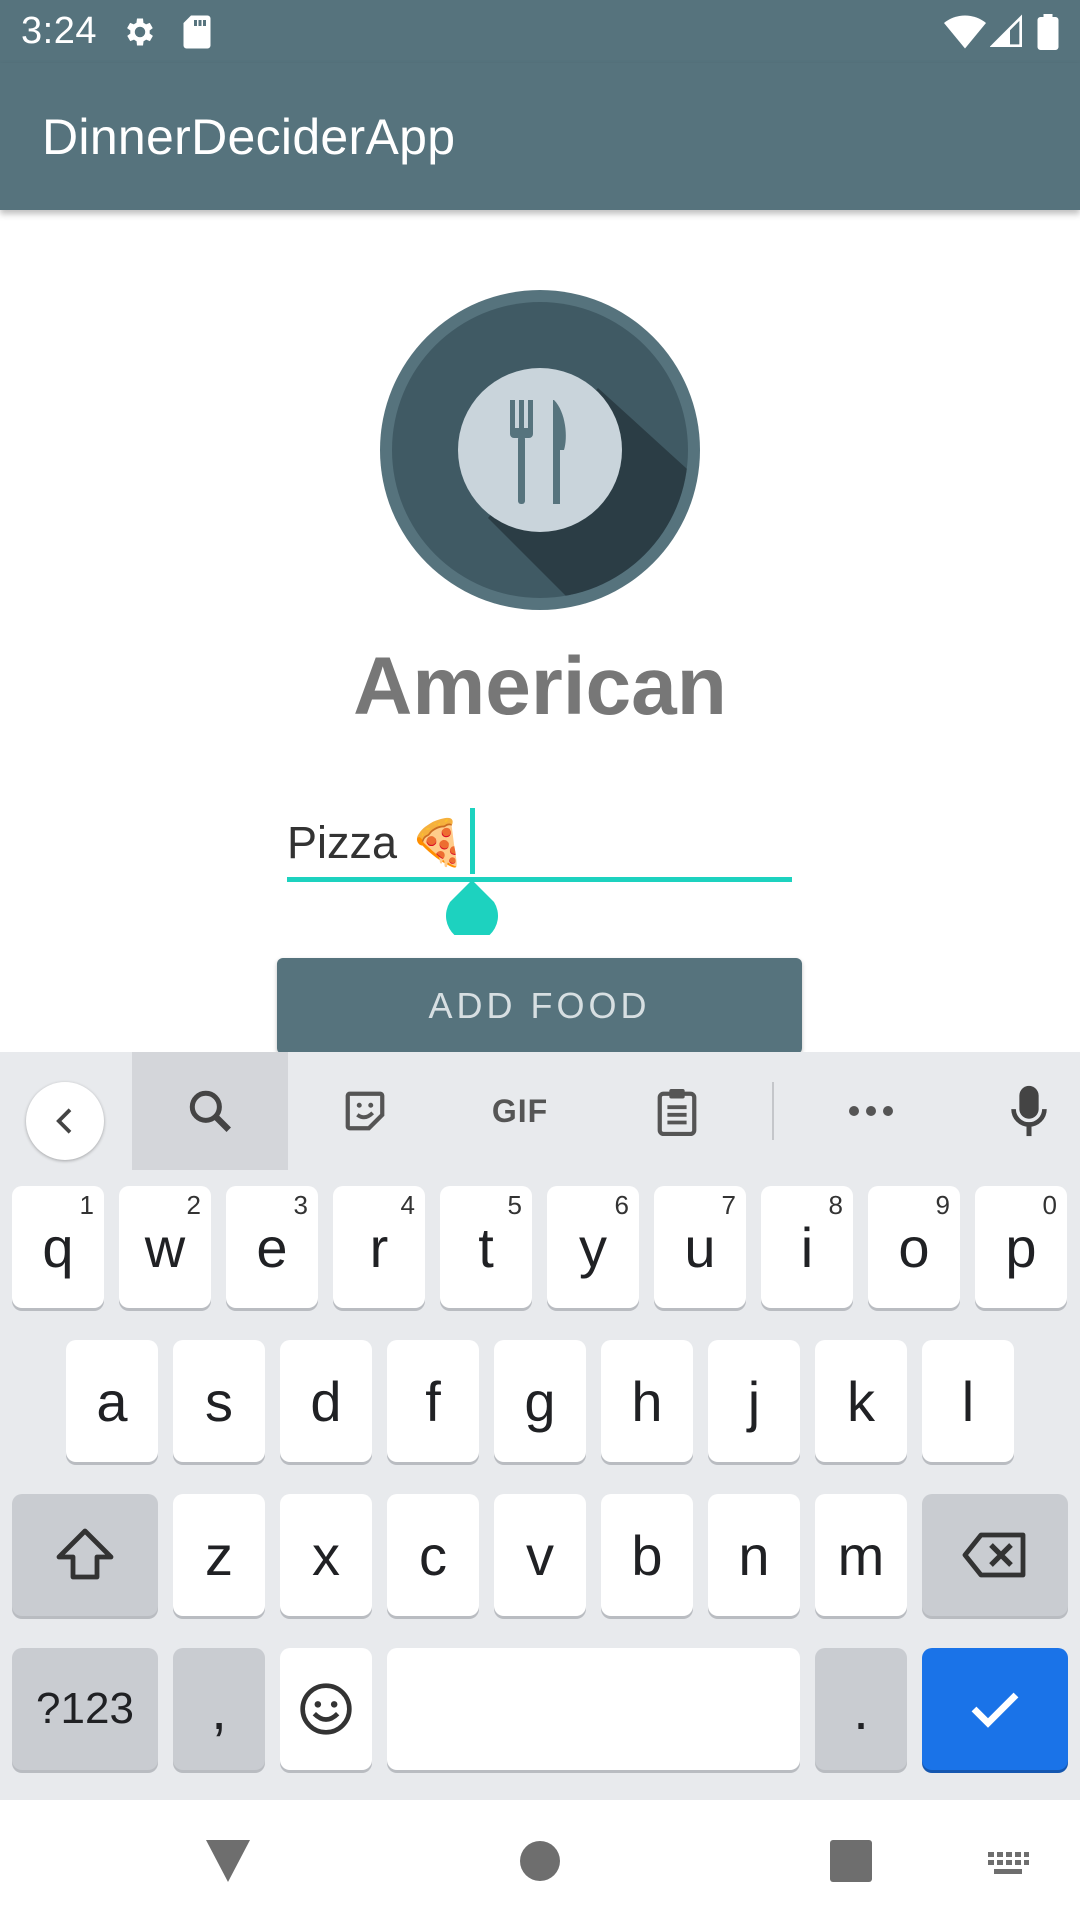  I want to click on shift-icon, so click(85, 1554).